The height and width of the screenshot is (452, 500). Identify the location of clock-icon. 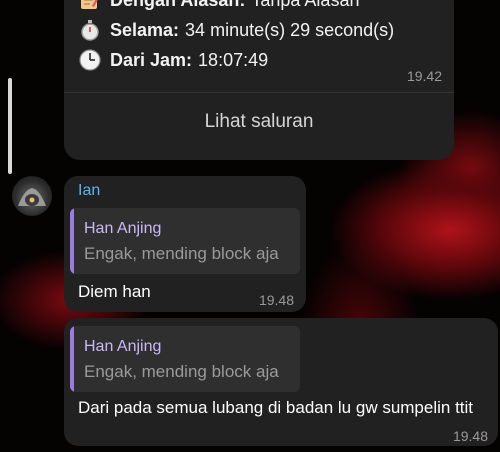
(90, 60).